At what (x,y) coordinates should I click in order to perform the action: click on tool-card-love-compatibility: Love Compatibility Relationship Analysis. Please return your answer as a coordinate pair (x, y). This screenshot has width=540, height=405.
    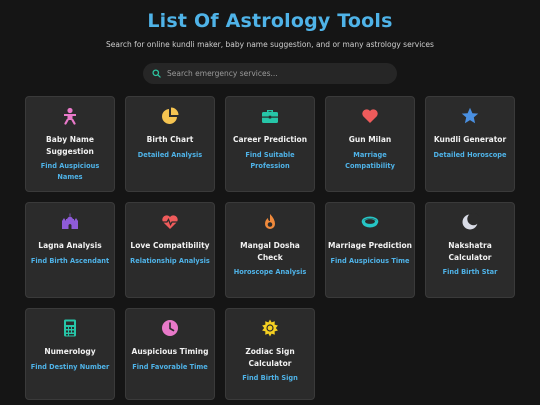
    Looking at the image, I should click on (170, 250).